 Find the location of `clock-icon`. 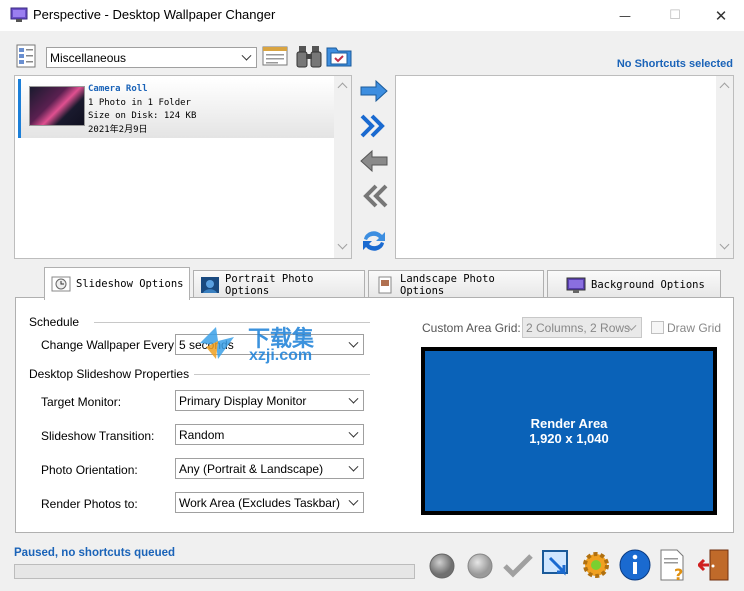

clock-icon is located at coordinates (61, 284).